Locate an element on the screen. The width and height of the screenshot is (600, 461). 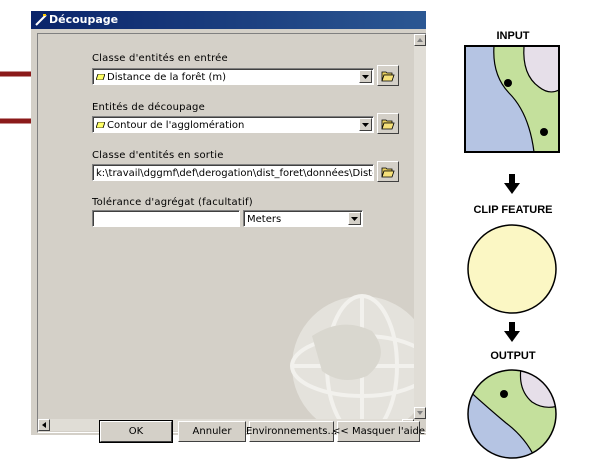
tolerance-input is located at coordinates (166, 218).